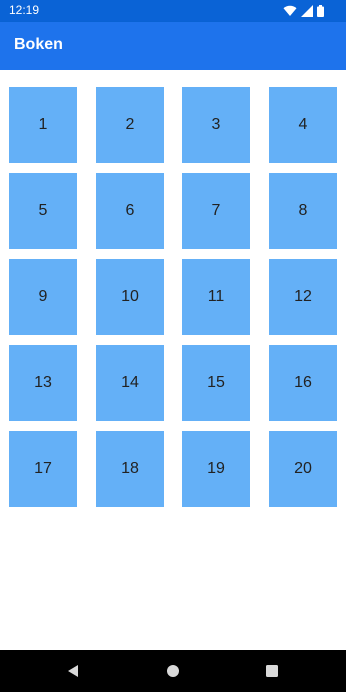  Describe the element at coordinates (173, 11) in the screenshot. I see `status-bar: 12:19` at that location.